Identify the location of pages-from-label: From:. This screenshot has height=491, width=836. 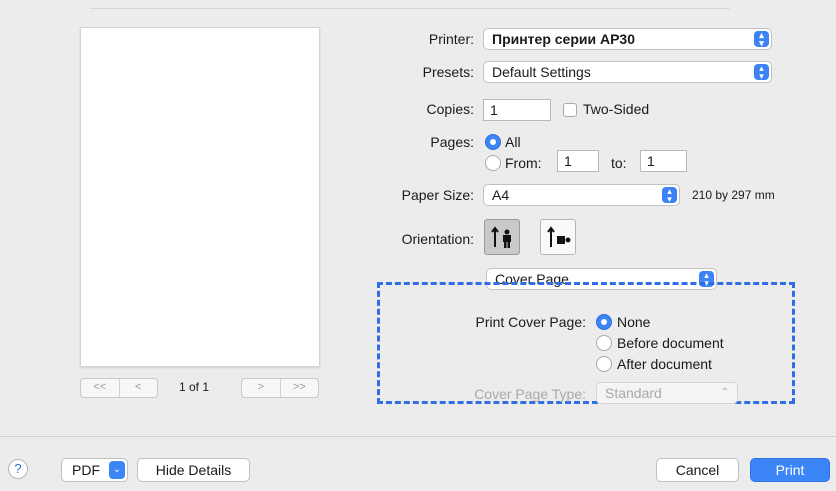
(523, 163).